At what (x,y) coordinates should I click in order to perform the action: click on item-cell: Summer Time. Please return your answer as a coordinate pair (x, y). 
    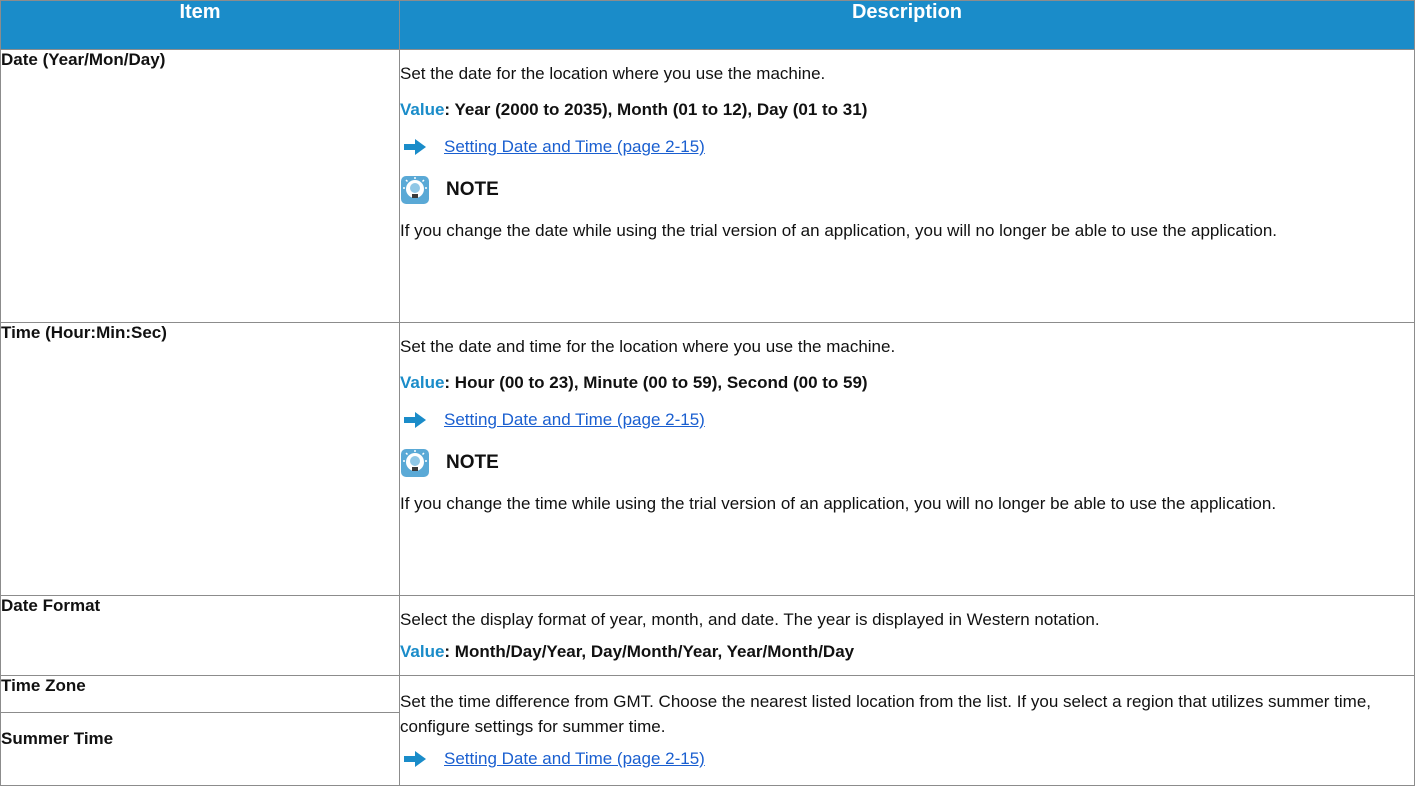
    Looking at the image, I should click on (200, 749).